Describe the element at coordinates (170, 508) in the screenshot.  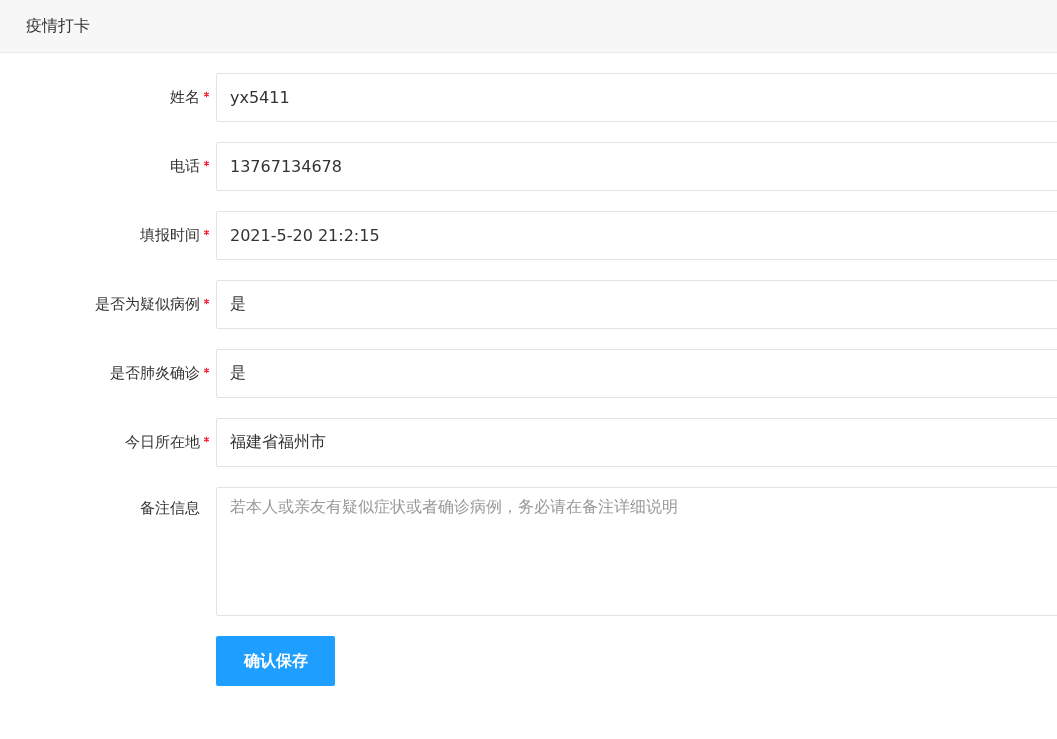
I see `field-label: 备注信息` at that location.